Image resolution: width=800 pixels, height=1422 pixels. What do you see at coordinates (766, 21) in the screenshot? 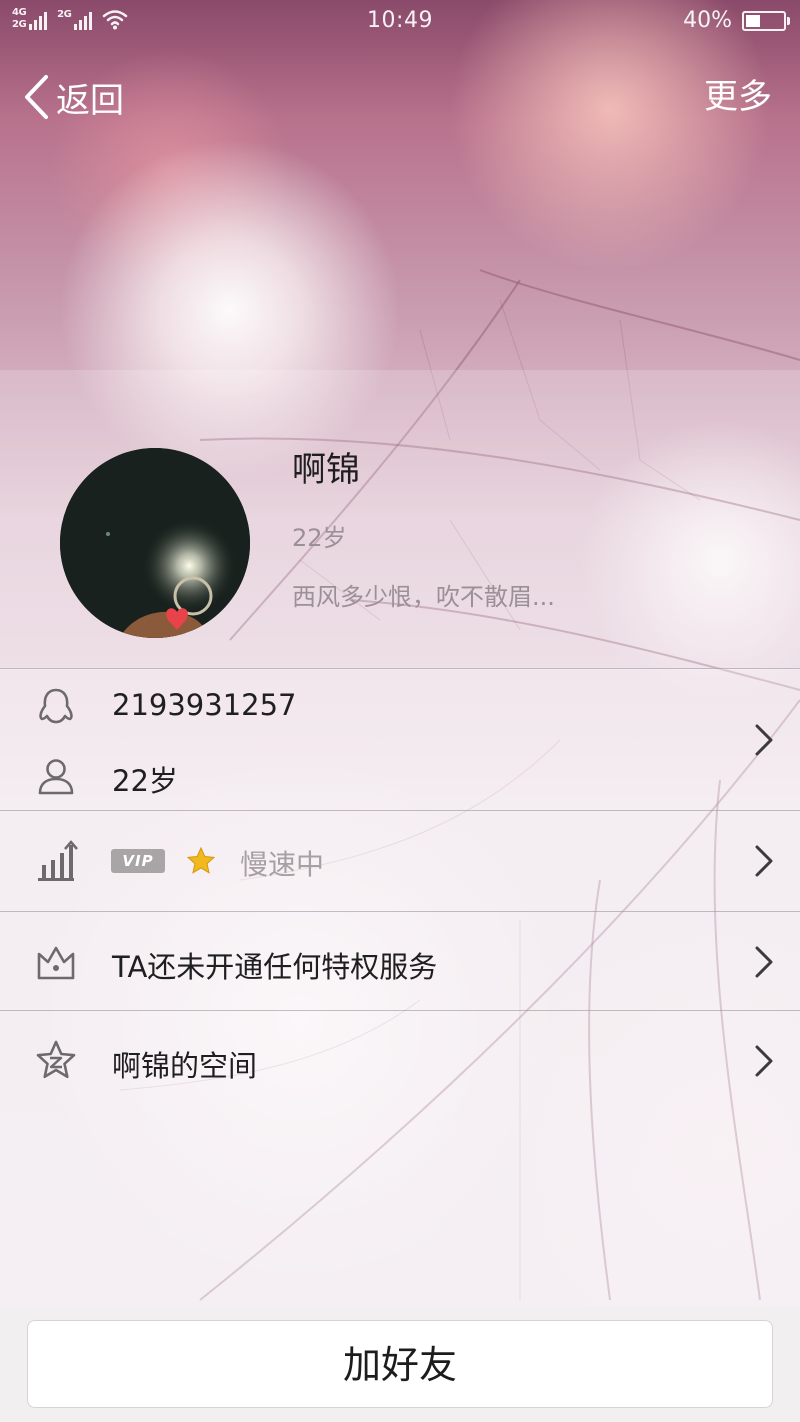
I see `battery-icon` at bounding box center [766, 21].